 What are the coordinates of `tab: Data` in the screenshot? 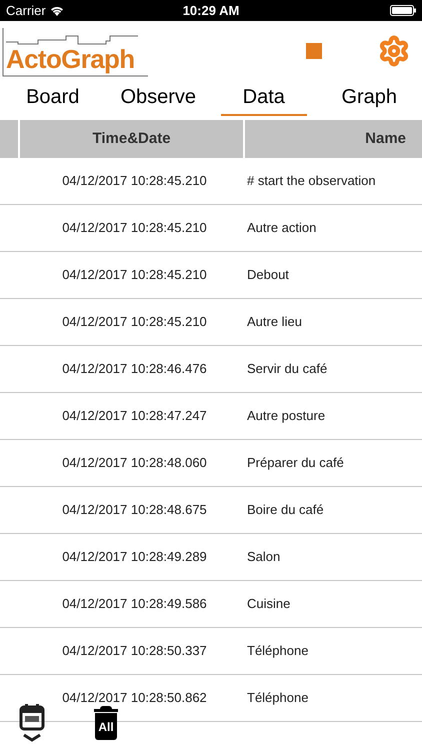 It's located at (263, 99).